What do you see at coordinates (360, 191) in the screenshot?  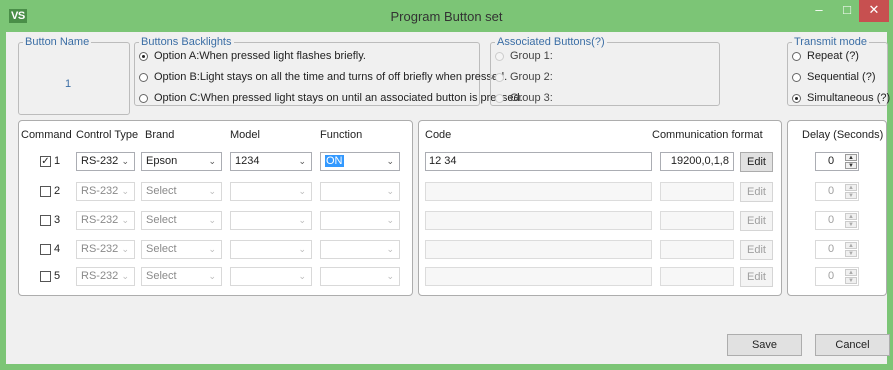 I see `row-2-function-select: ⌄` at bounding box center [360, 191].